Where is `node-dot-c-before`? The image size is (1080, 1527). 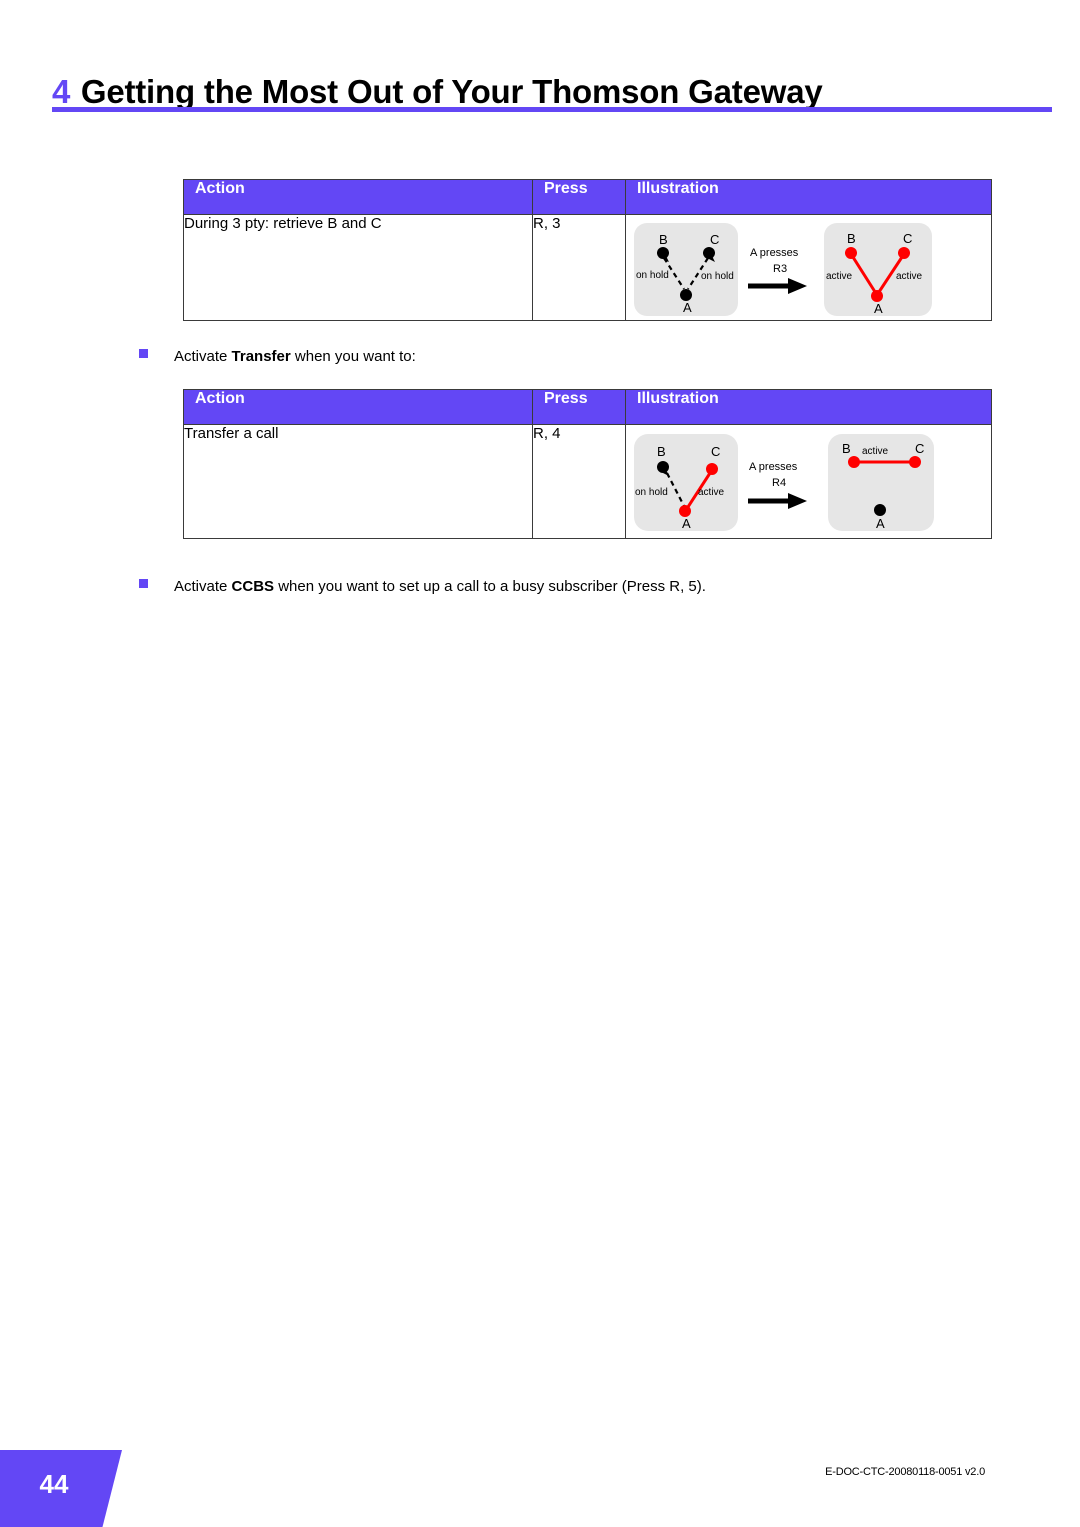
node-dot-c-before is located at coordinates (712, 468).